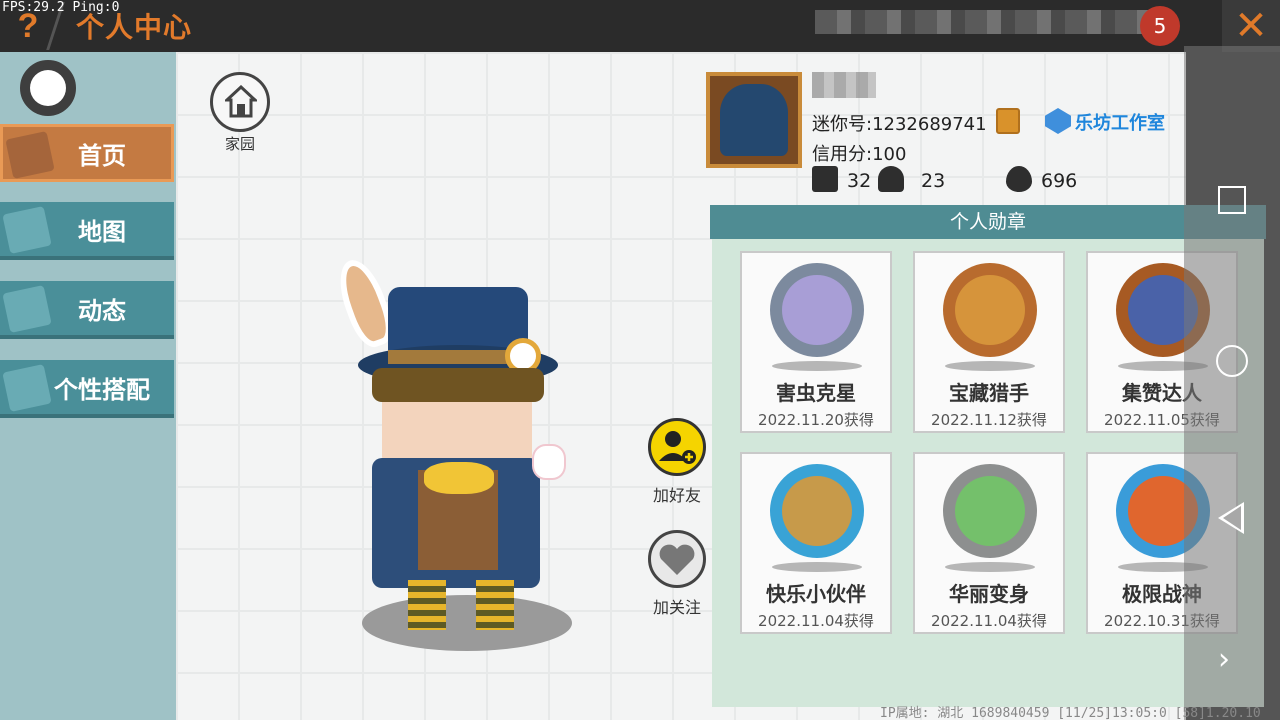 This screenshot has width=1280, height=720. What do you see at coordinates (891, 179) in the screenshot?
I see `fans-icon` at bounding box center [891, 179].